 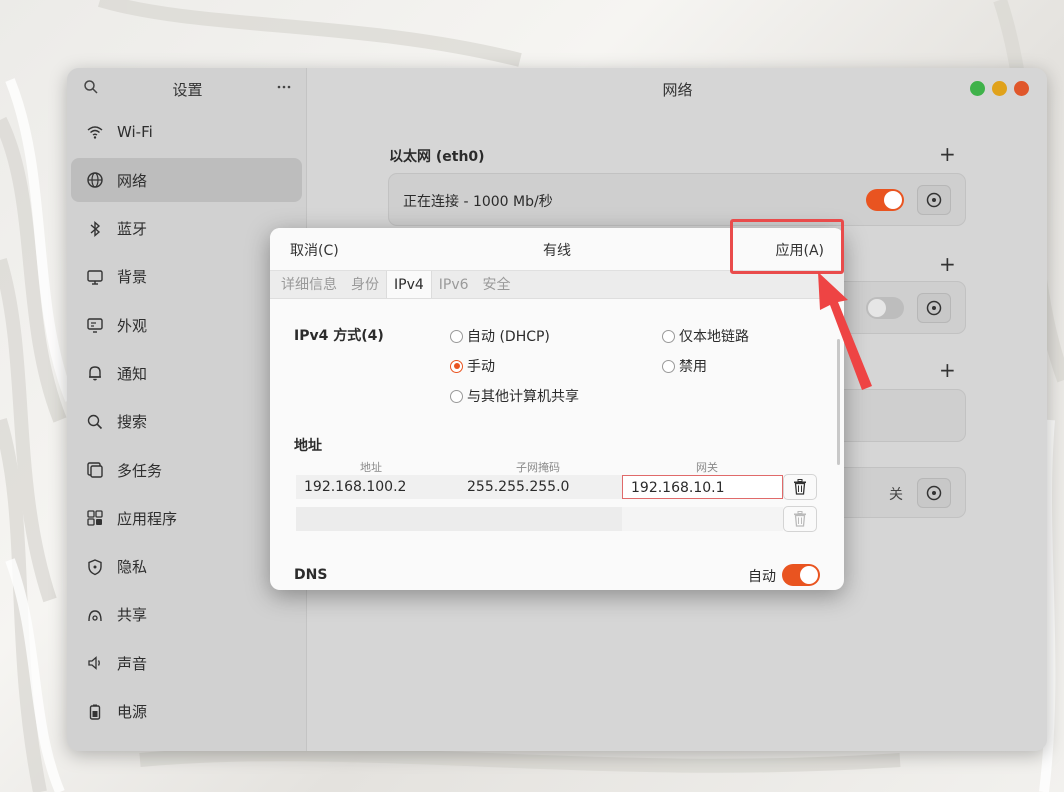 I want to click on tab-ipv6: IPv6, so click(x=454, y=284).